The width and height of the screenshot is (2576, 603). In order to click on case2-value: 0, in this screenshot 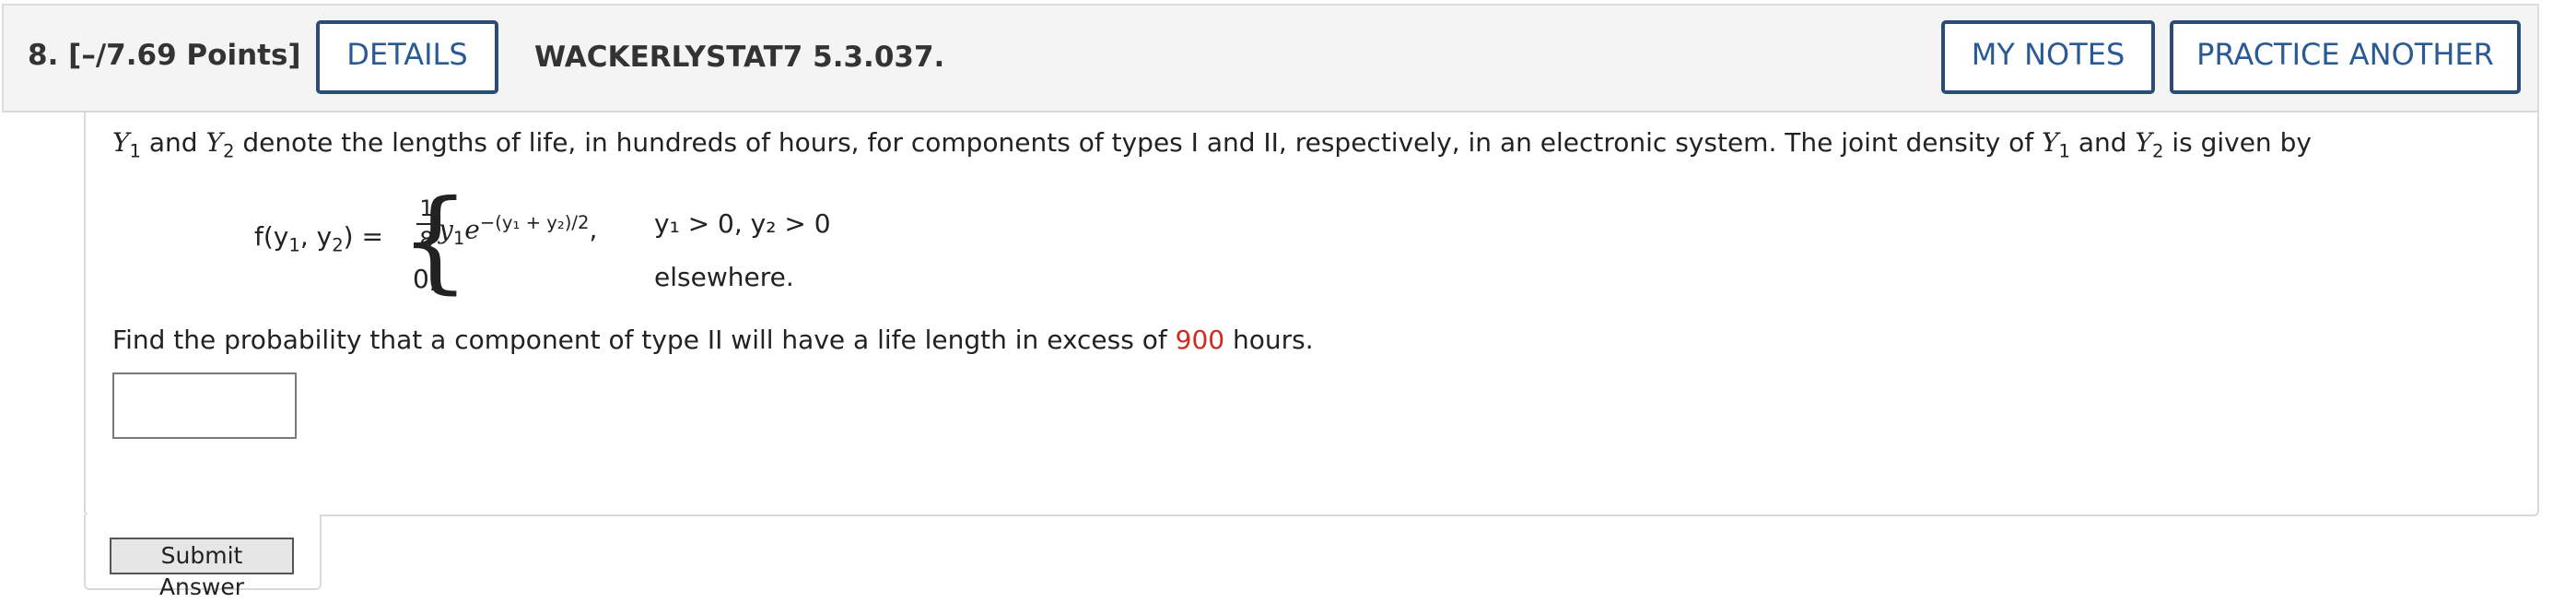, I will do `click(425, 279)`.